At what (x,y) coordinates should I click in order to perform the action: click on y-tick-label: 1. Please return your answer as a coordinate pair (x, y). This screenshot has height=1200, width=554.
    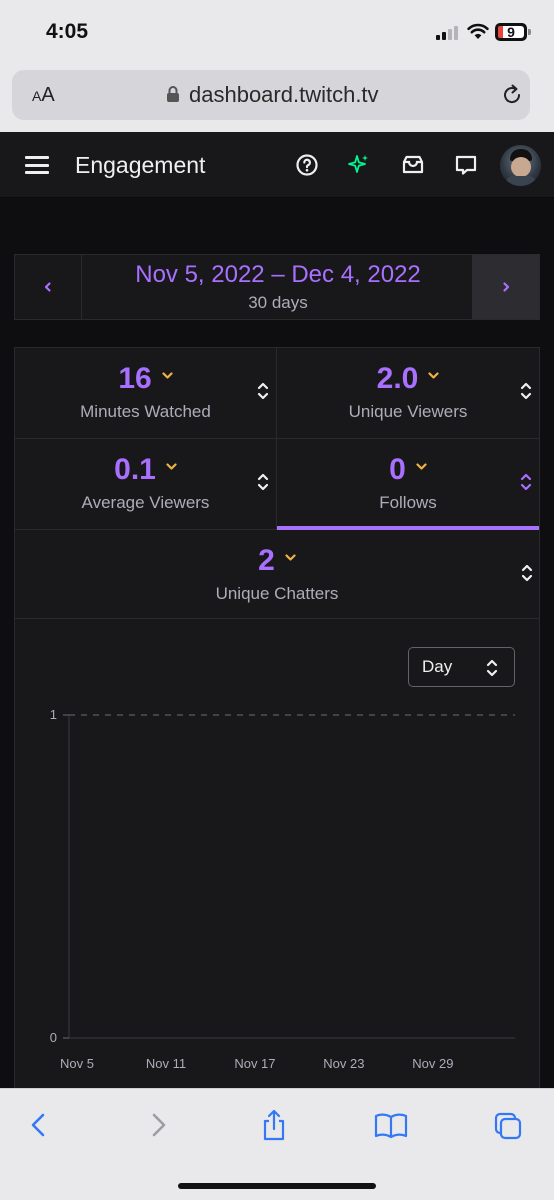
    Looking at the image, I should click on (53, 714).